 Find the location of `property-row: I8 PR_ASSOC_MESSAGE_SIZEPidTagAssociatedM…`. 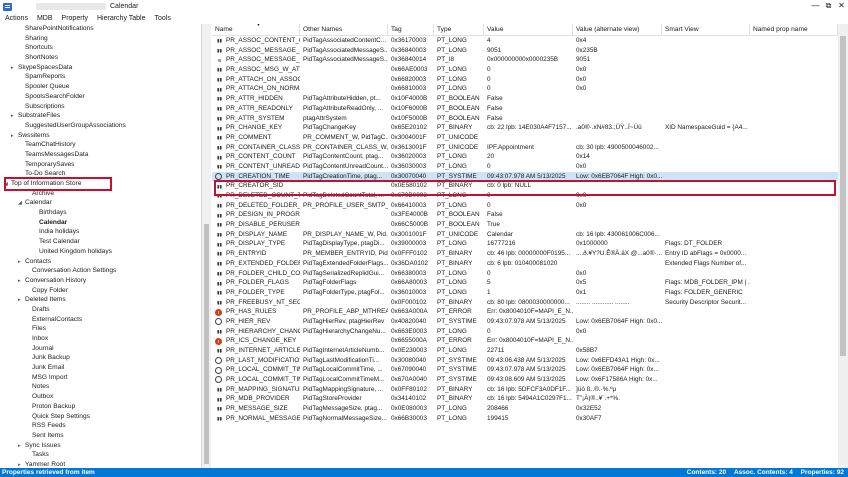

property-row: I8 PR_ASSOC_MESSAGE_SIZEPidTagAssociatedM… is located at coordinates (525, 60).